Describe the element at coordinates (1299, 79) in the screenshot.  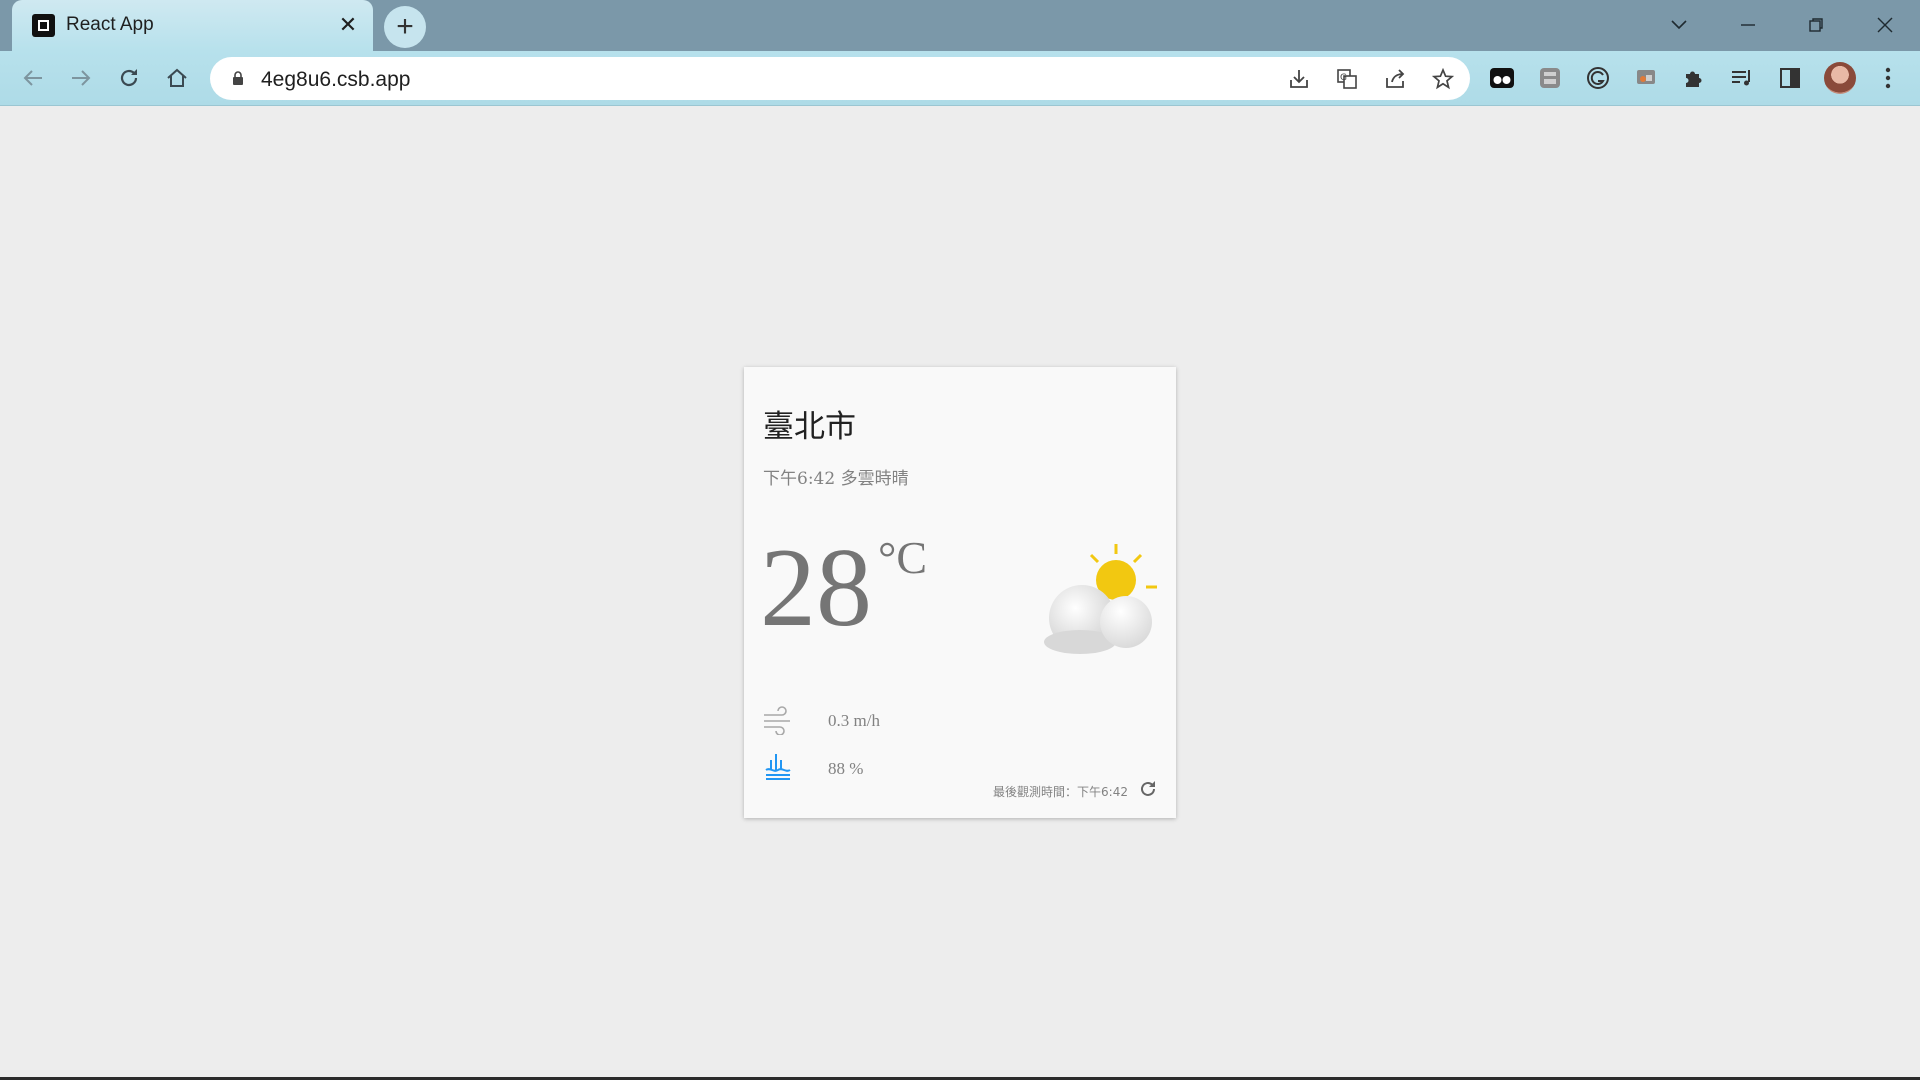
I see `install-icon` at that location.